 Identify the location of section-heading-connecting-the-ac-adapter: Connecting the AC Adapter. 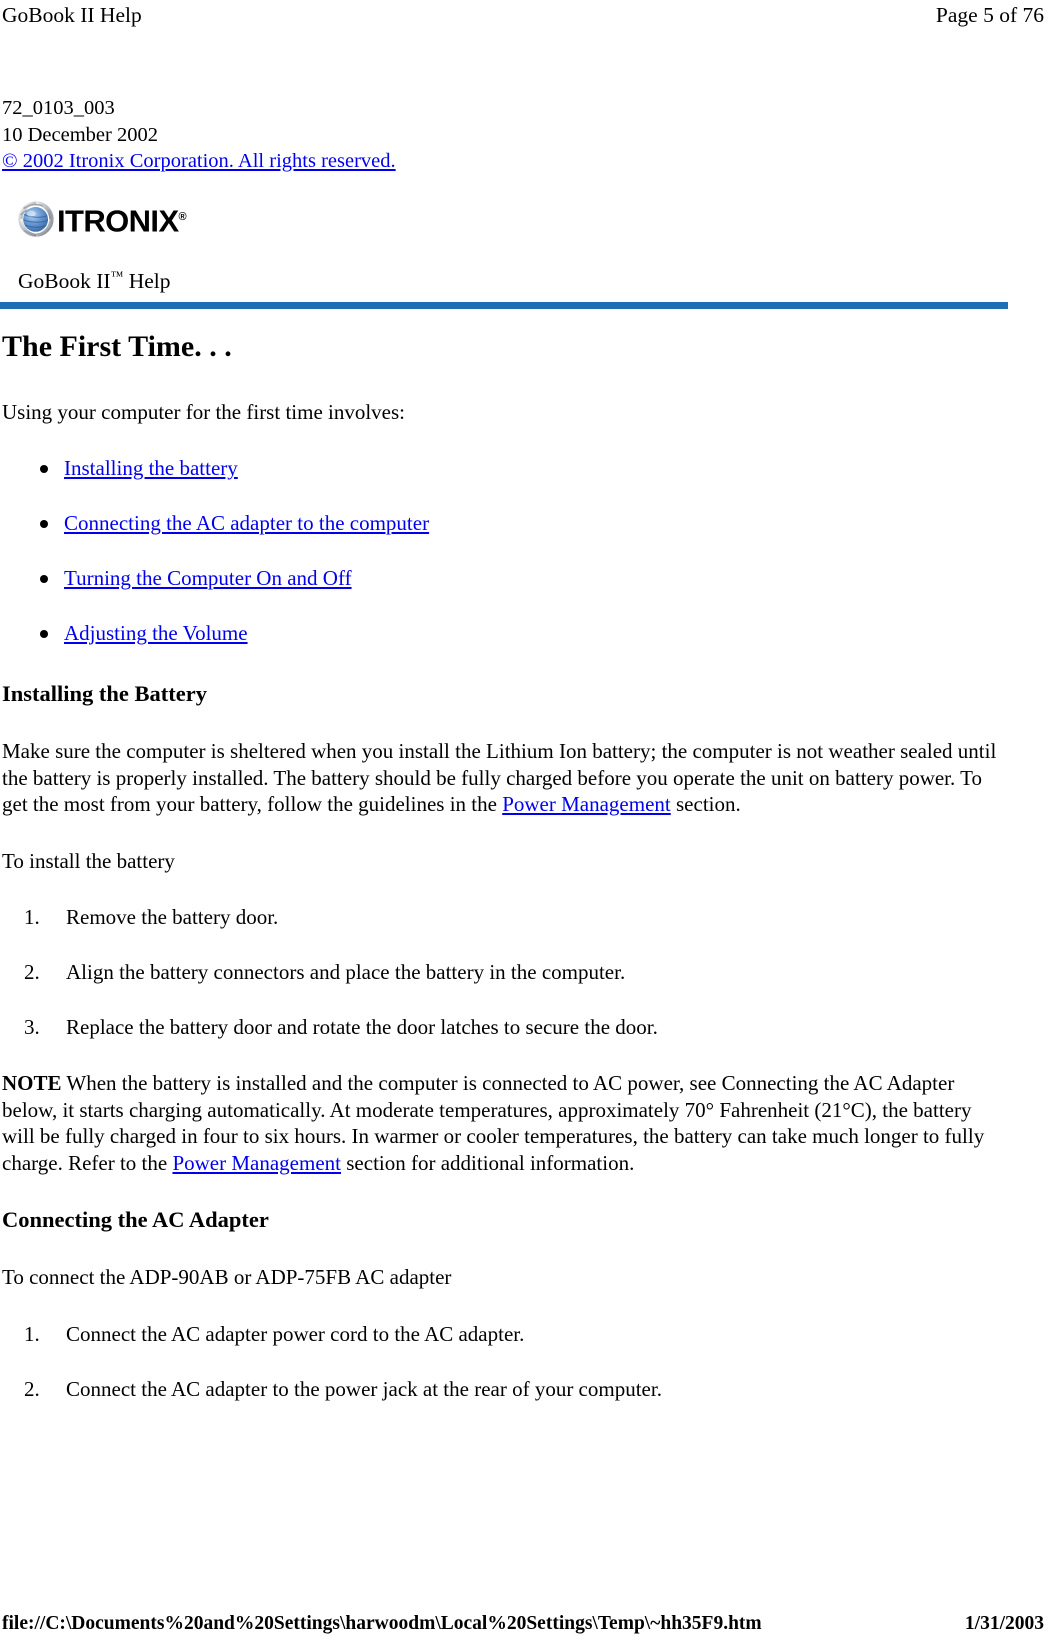
(135, 1220).